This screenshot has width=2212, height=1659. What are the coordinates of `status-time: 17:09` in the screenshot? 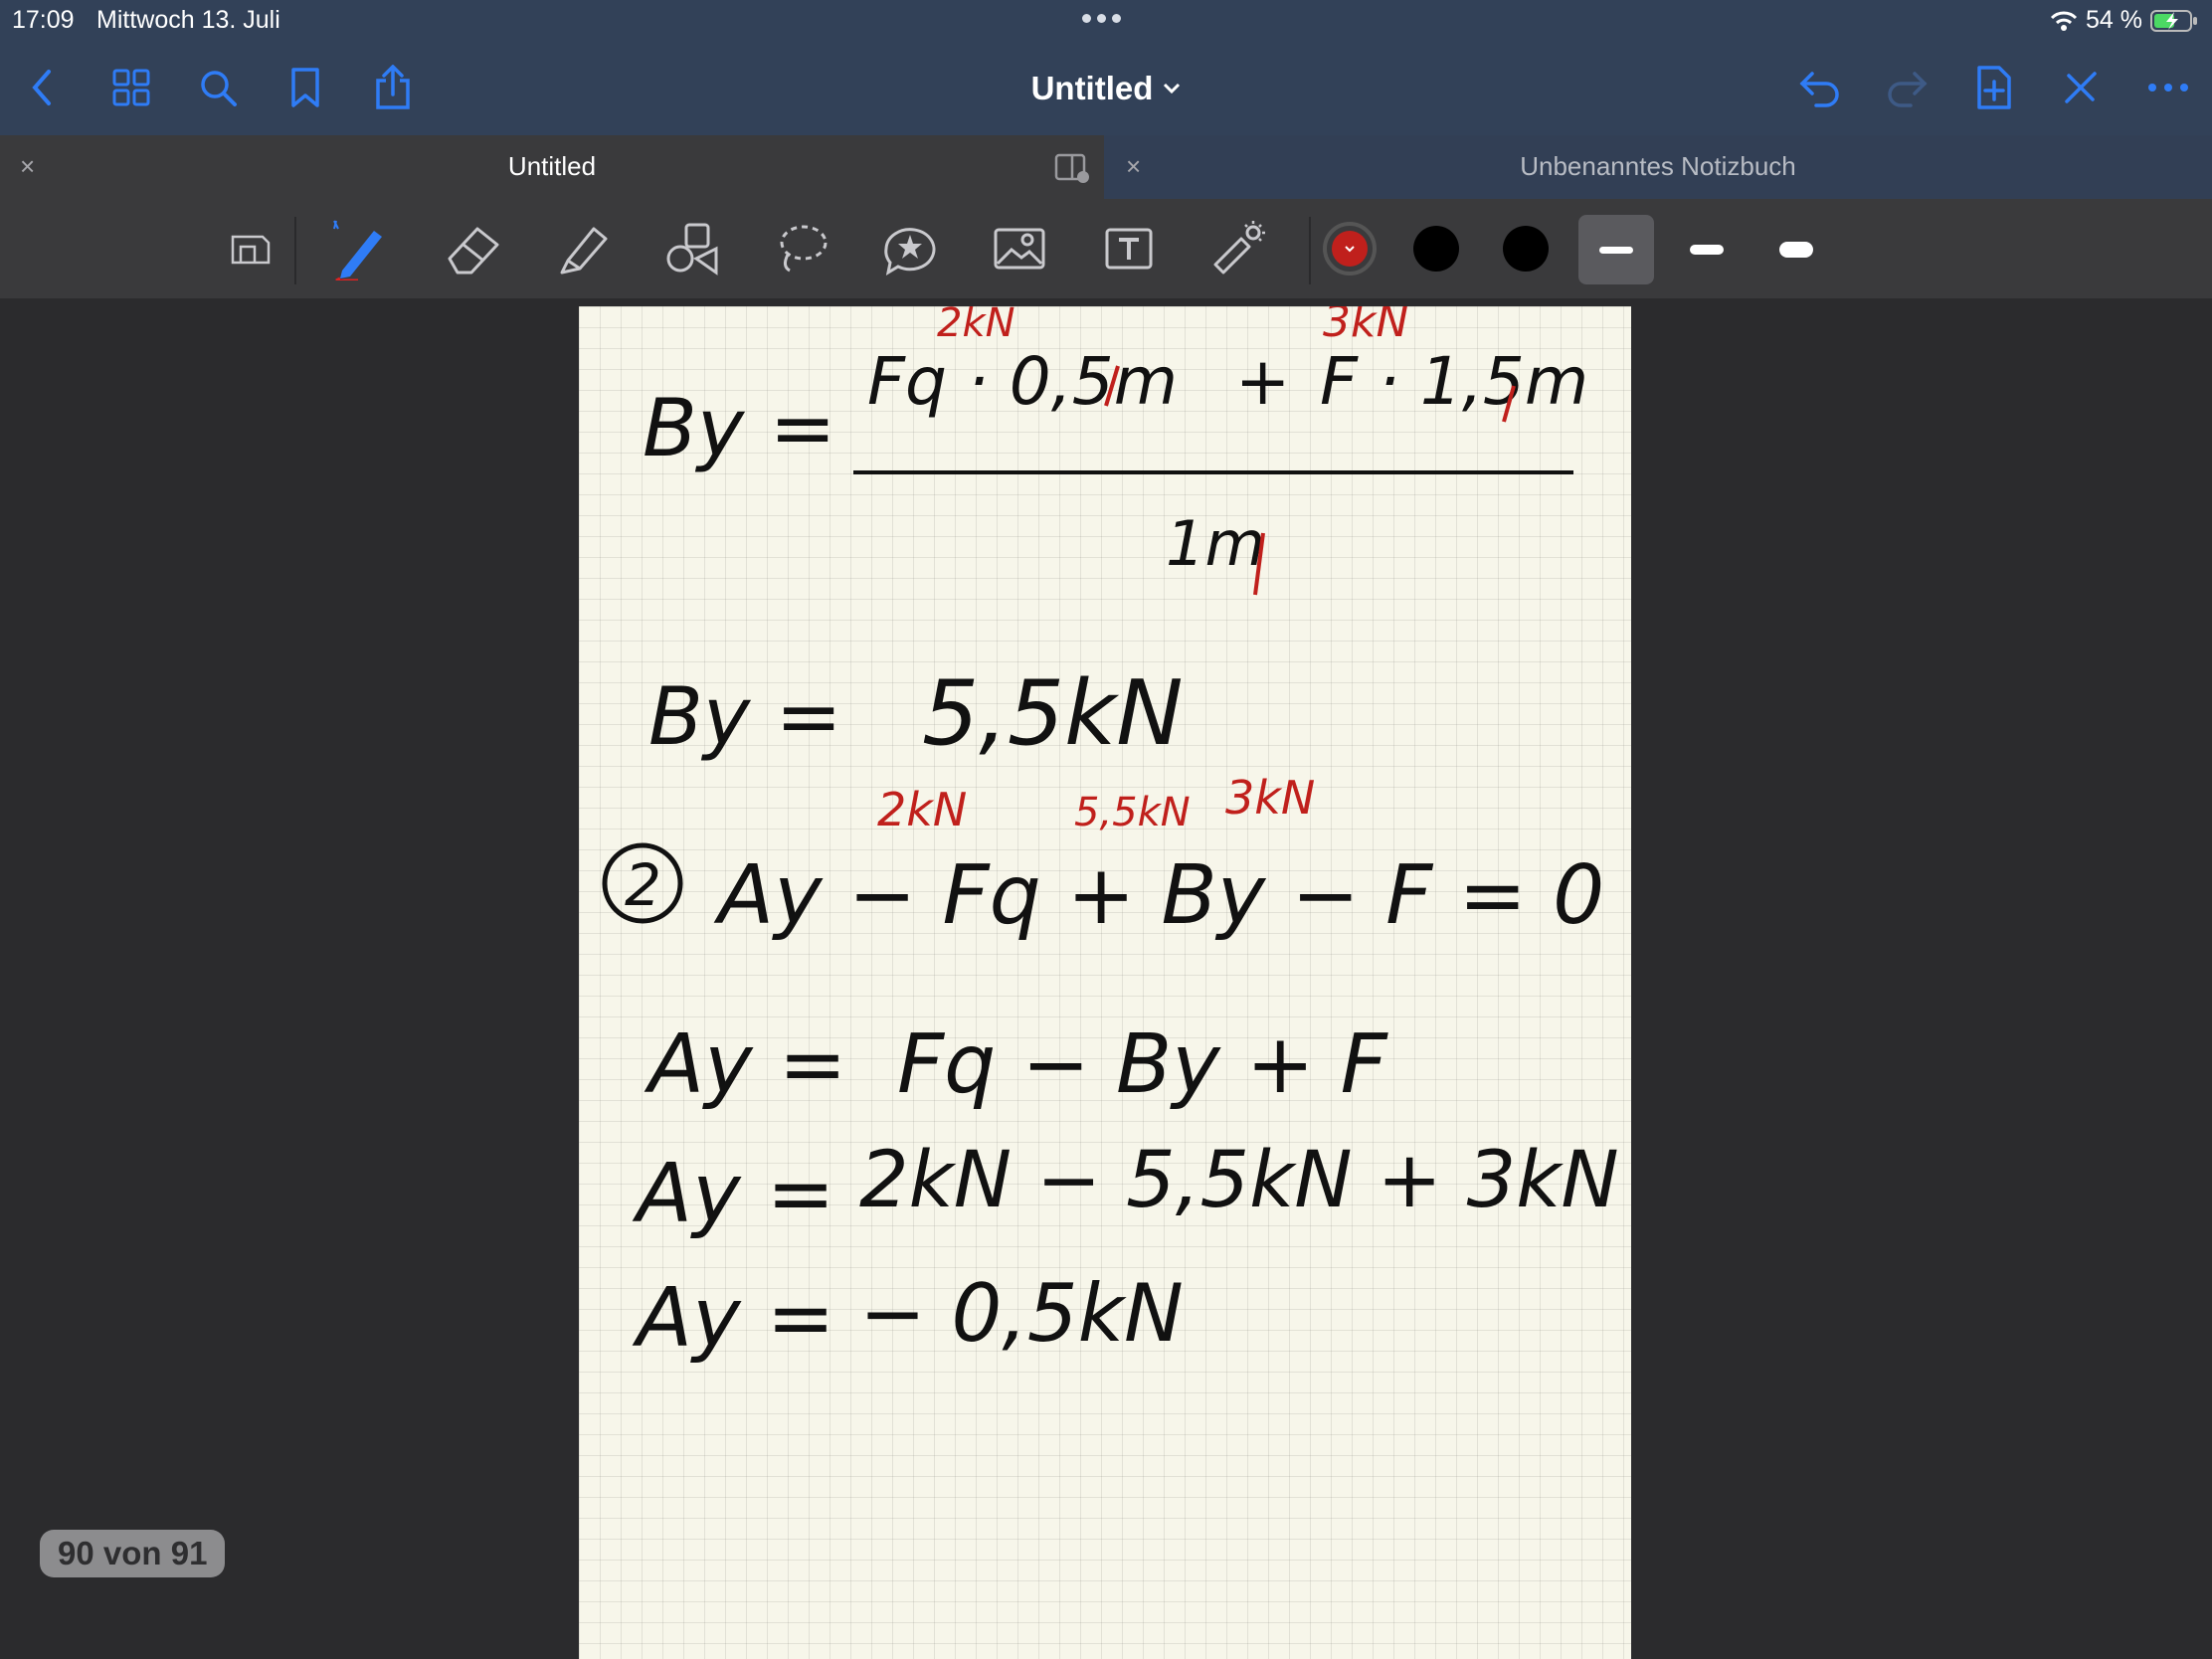 It's located at (43, 20).